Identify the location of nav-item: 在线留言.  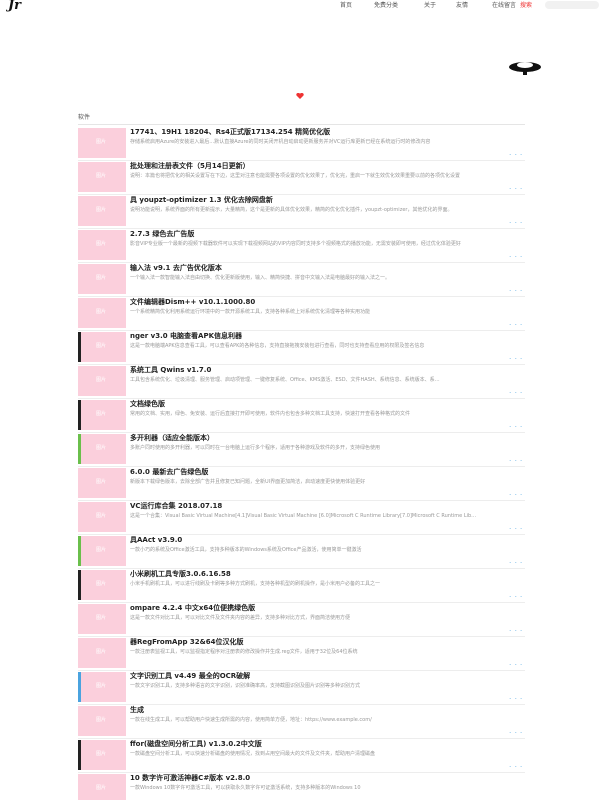
(504, 6).